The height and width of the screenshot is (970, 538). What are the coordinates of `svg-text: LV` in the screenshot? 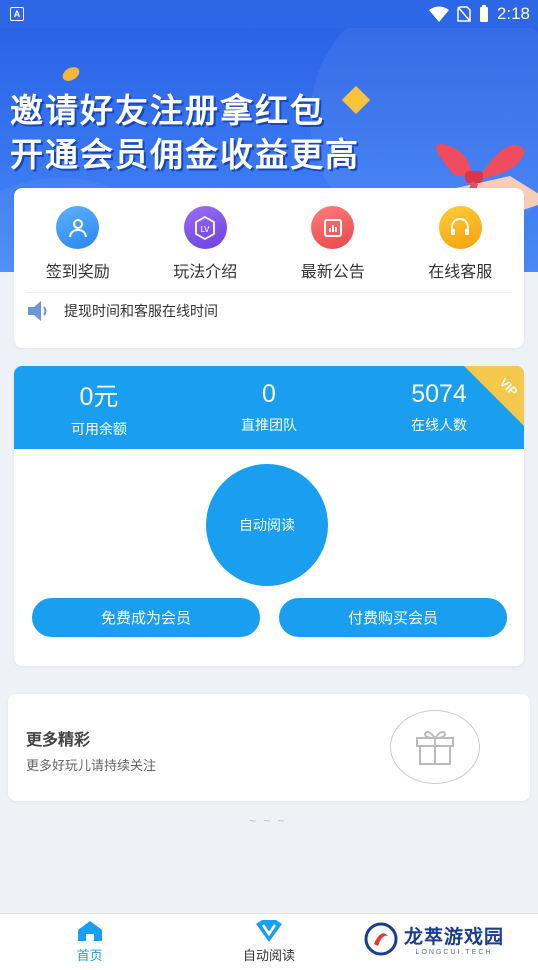 It's located at (206, 229).